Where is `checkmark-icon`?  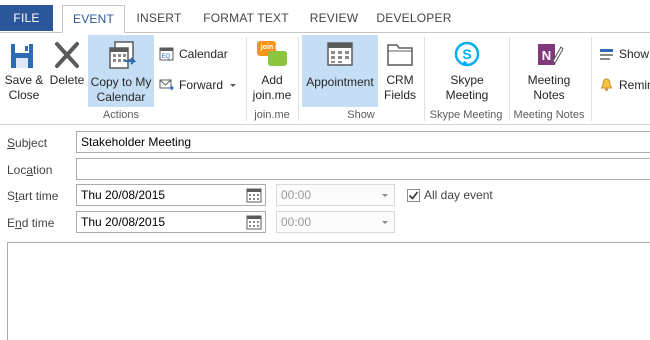
checkmark-icon is located at coordinates (413, 195).